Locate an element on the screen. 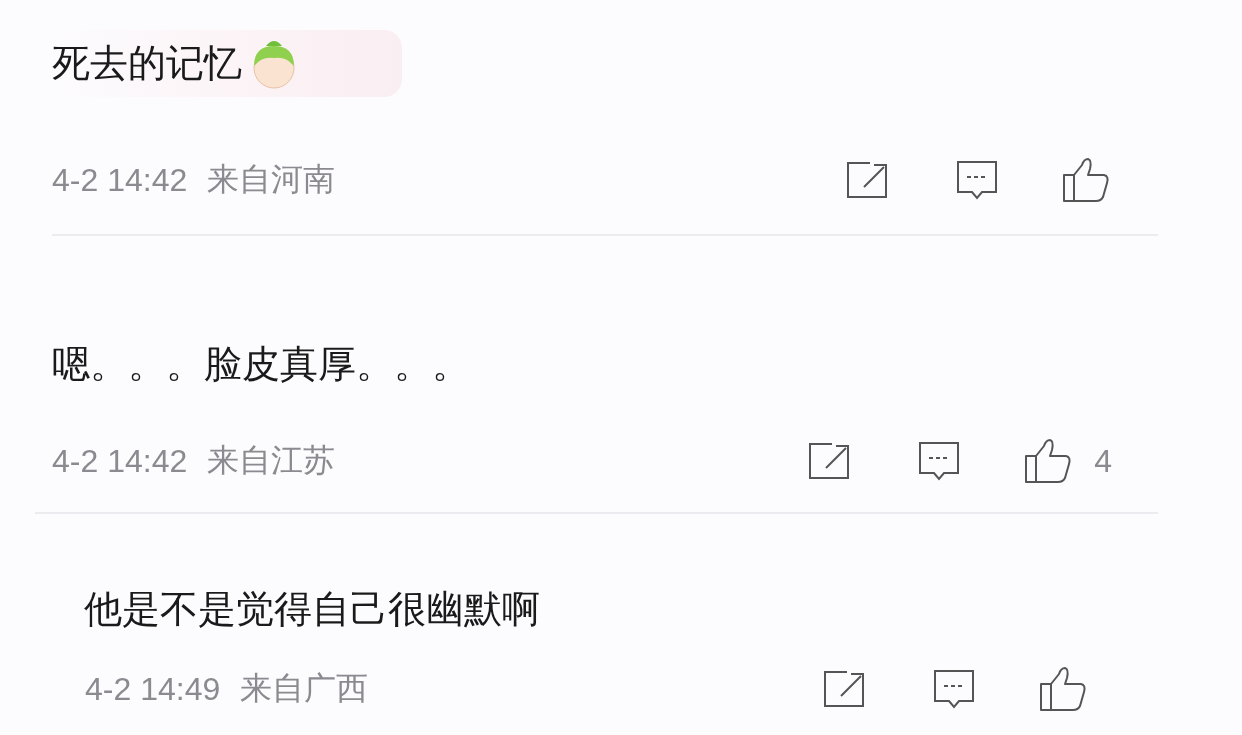  comment-location: 来自江苏 is located at coordinates (271, 460).